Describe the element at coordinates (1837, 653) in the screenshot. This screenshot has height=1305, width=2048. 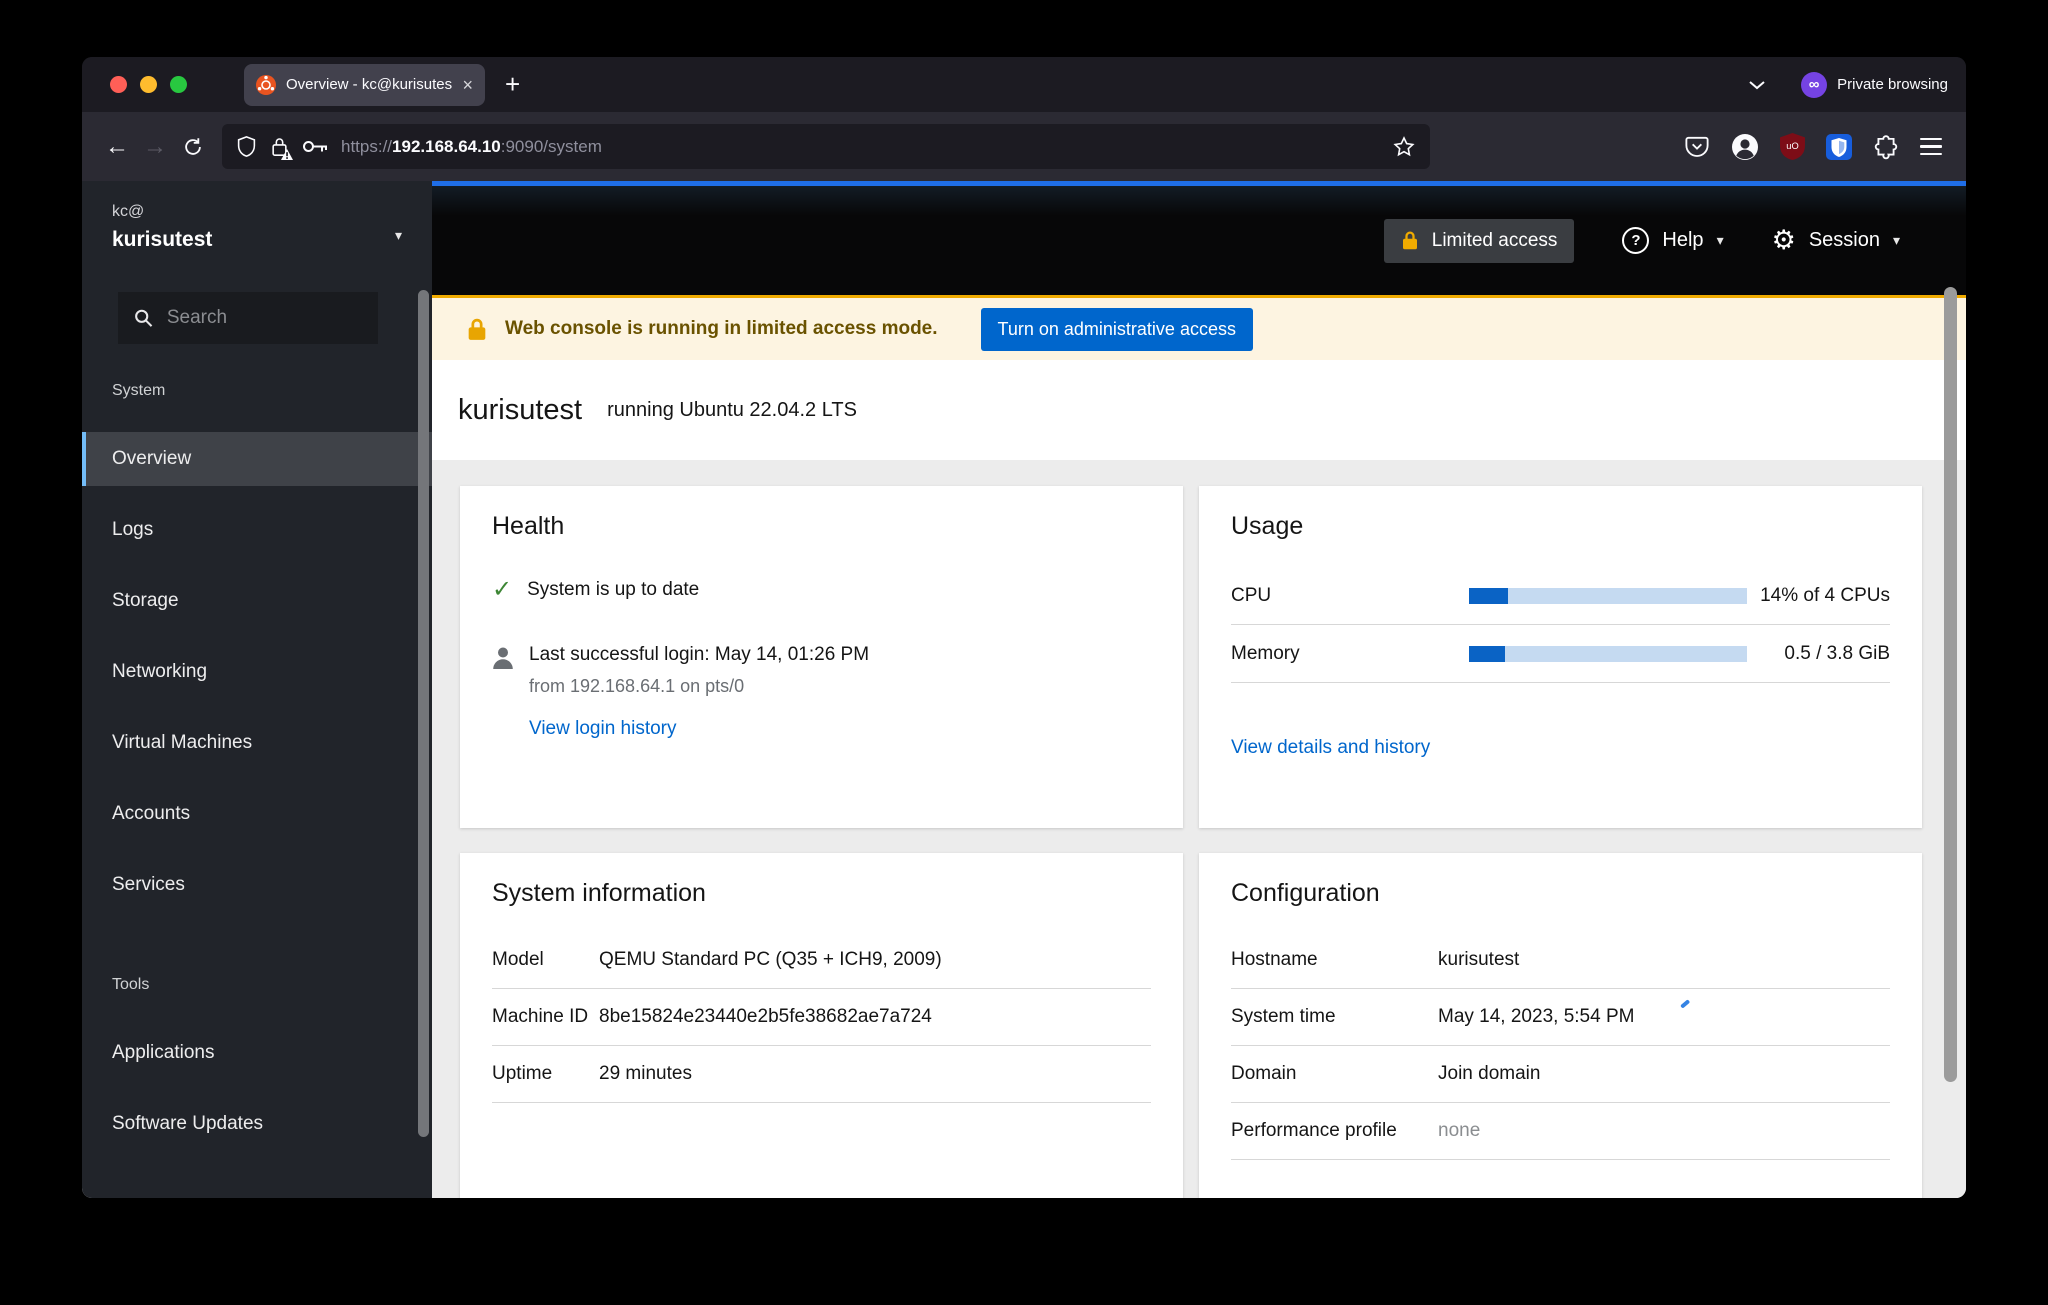
I see `memory-value: 0.5 / 3.8 GiB` at that location.